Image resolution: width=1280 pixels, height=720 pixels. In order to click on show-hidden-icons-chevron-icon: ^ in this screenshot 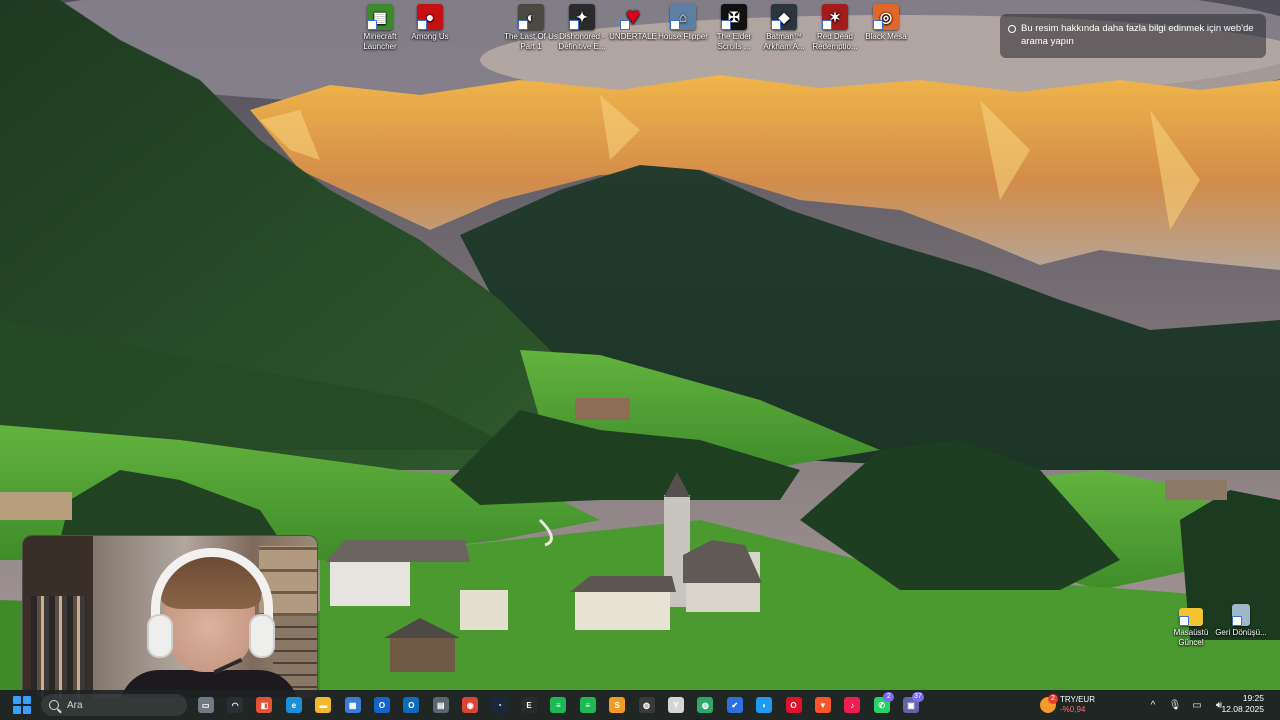, I will do `click(1153, 705)`.